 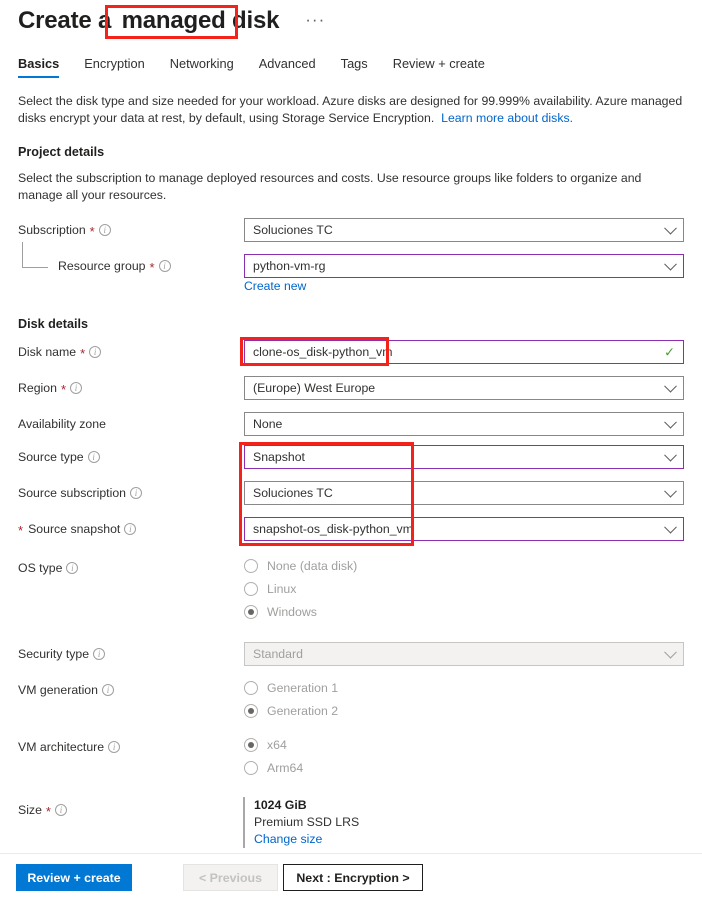 What do you see at coordinates (275, 286) in the screenshot?
I see `create-new-resource-group-link: Create new` at bounding box center [275, 286].